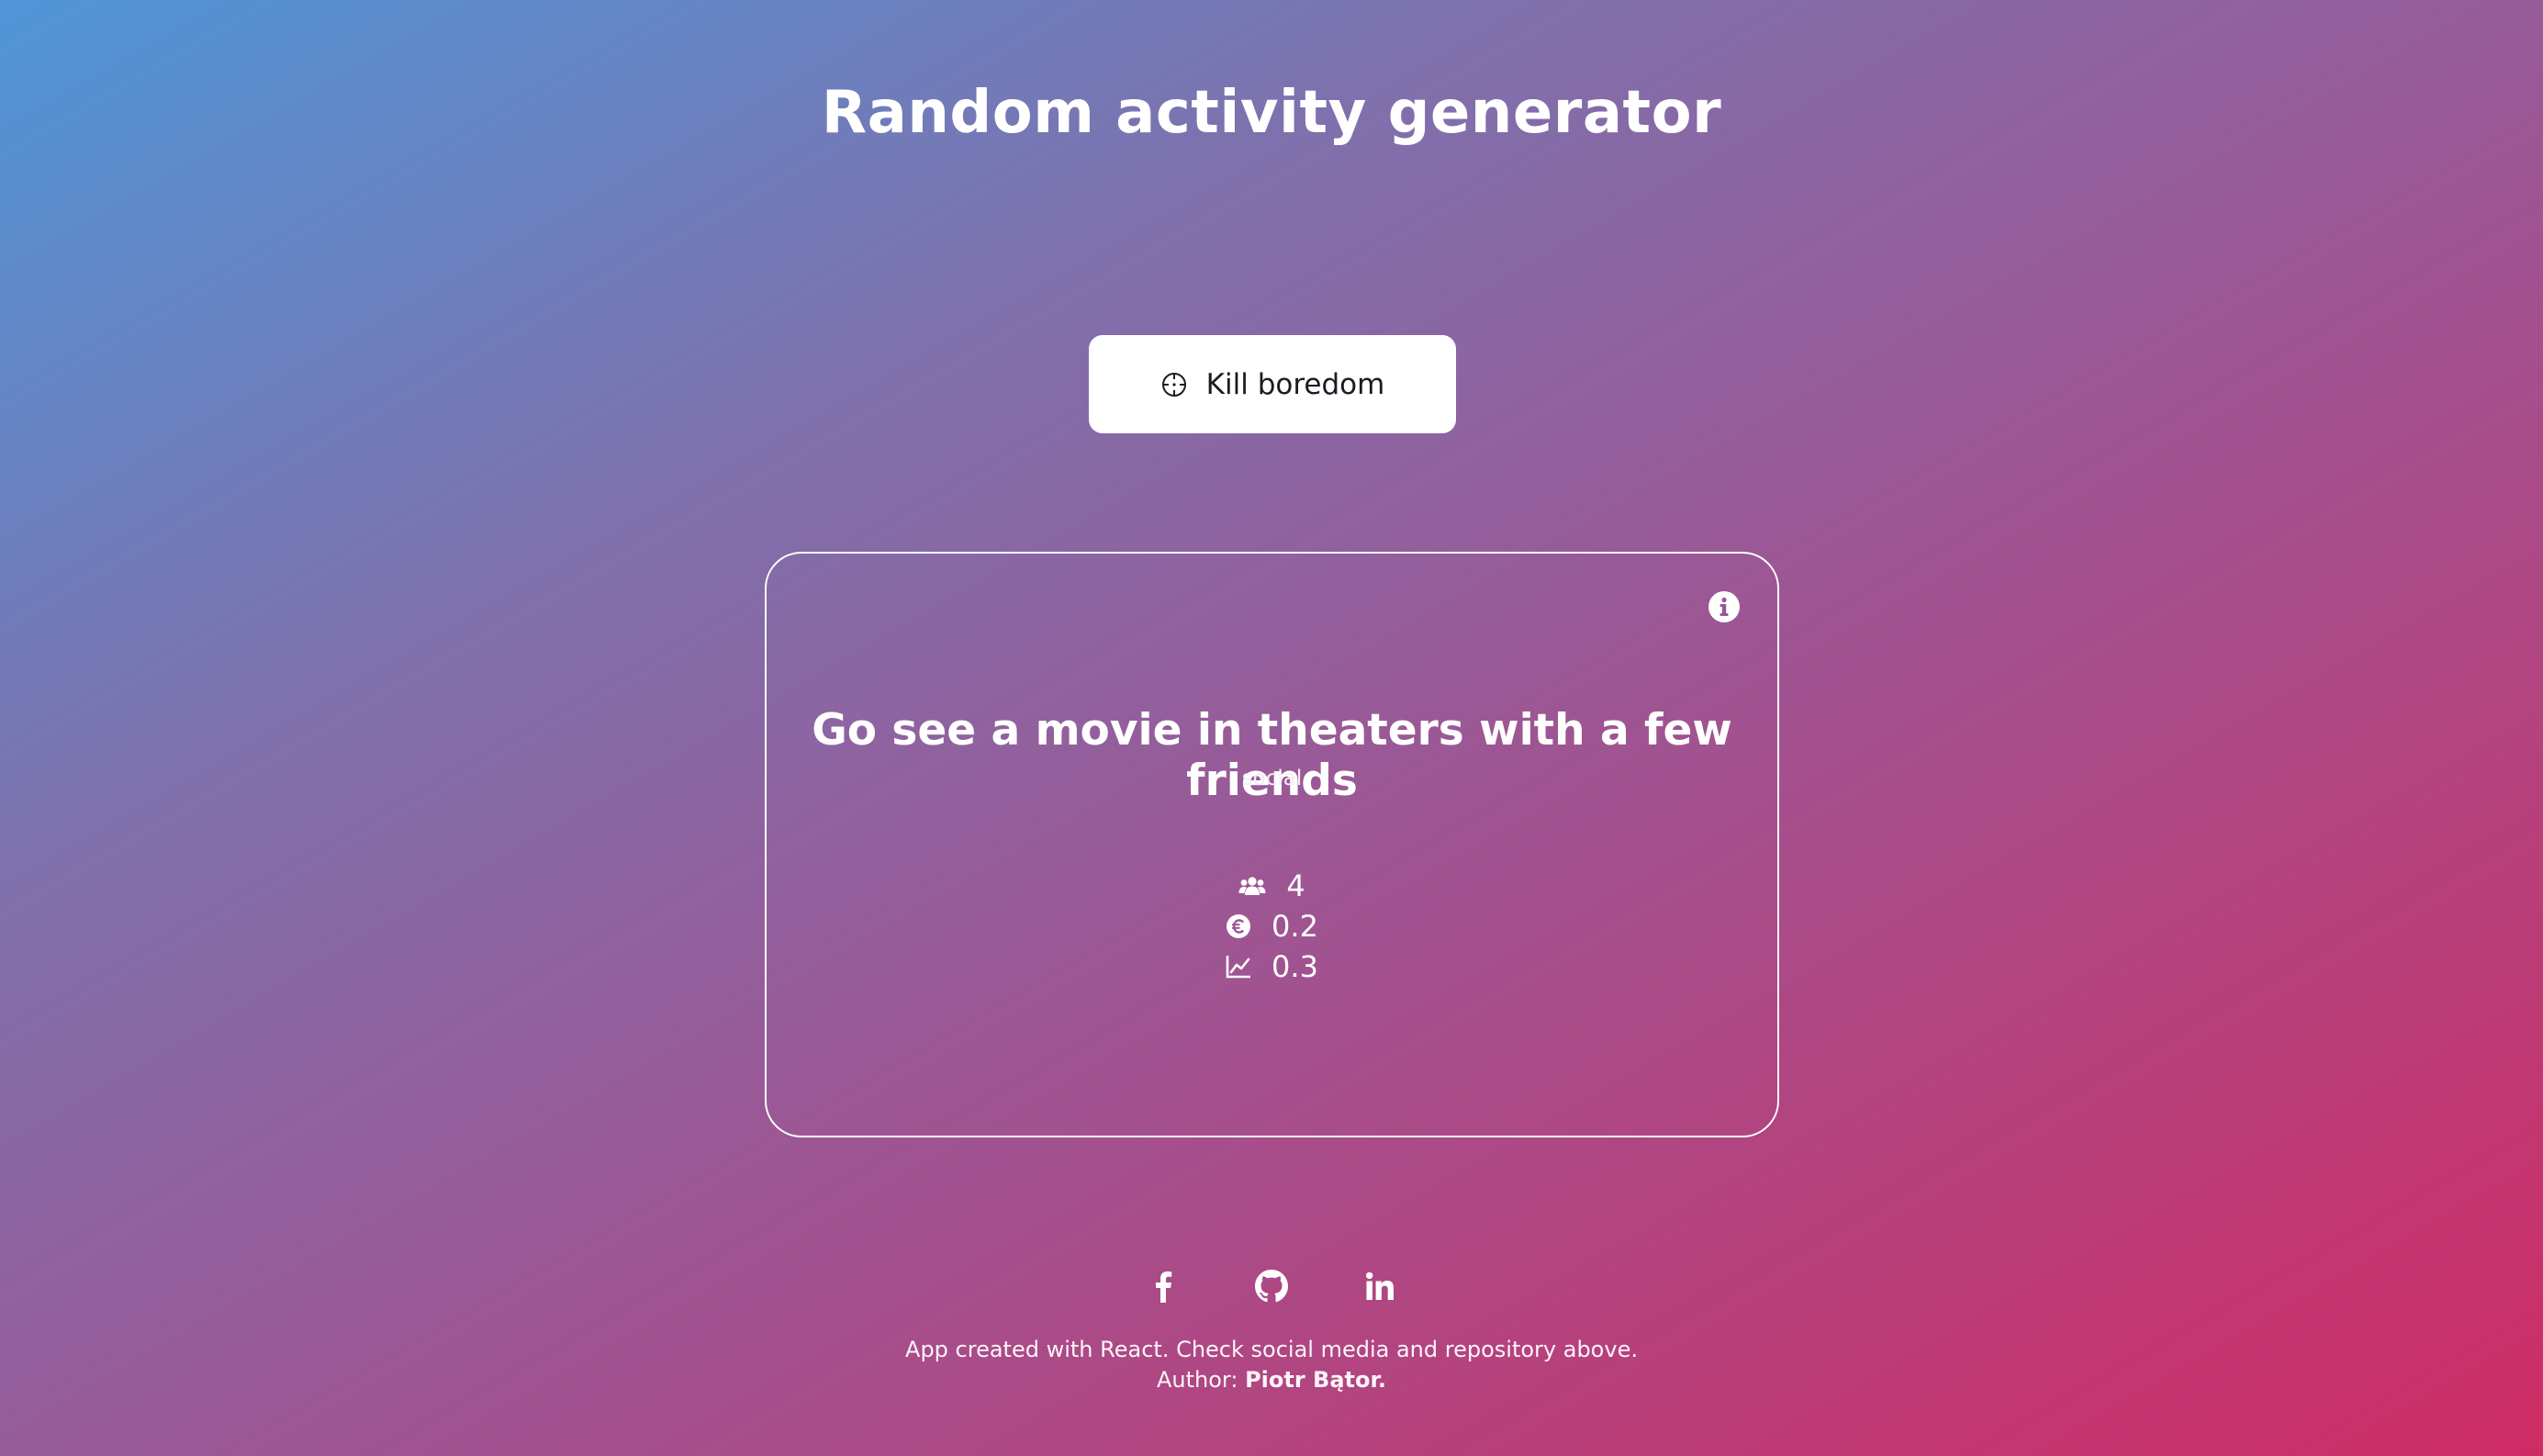  I want to click on accessibility-value: 0.3, so click(1295, 966).